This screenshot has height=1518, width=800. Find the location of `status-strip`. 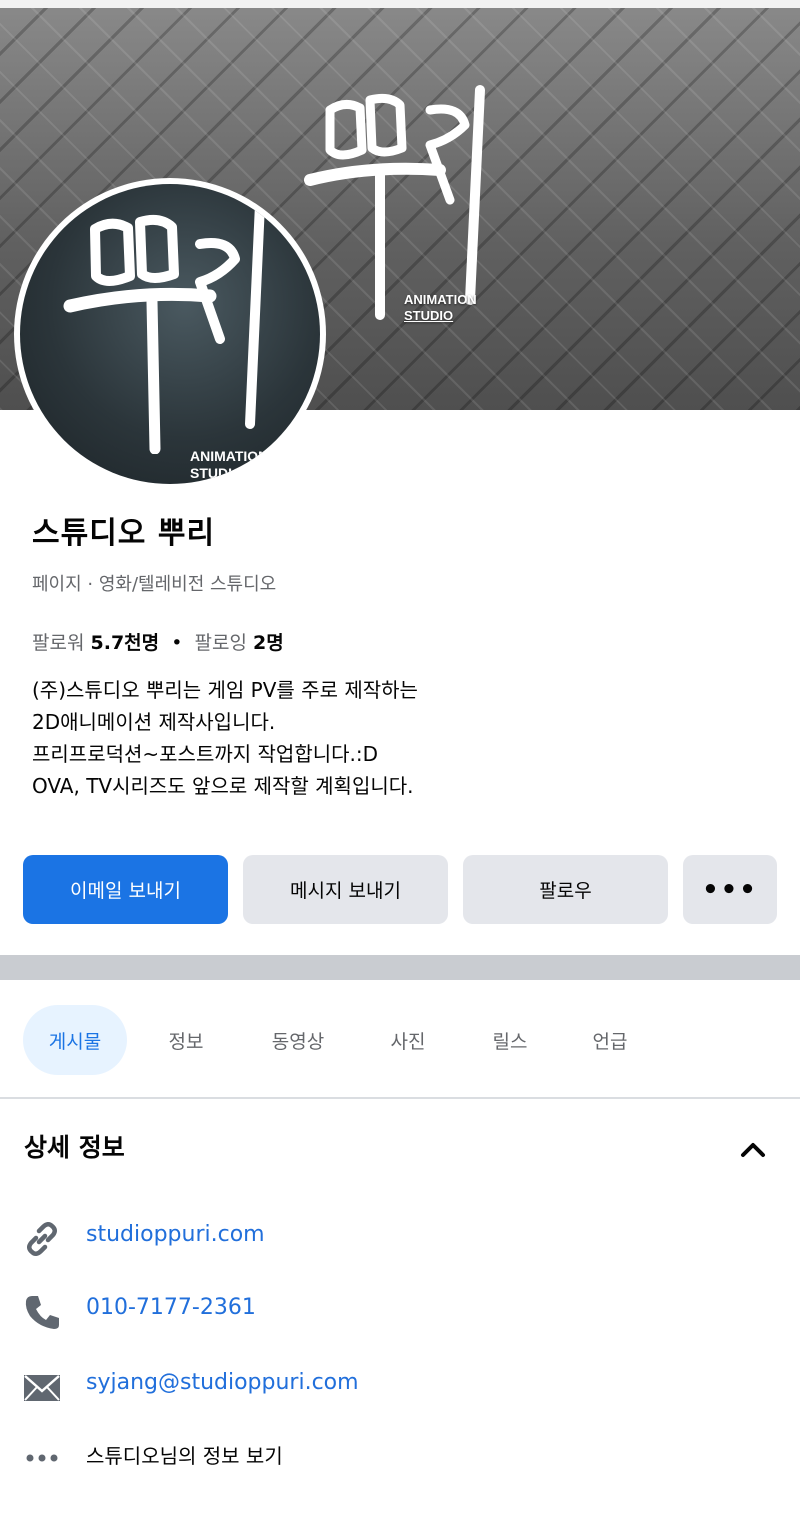

status-strip is located at coordinates (400, 4).